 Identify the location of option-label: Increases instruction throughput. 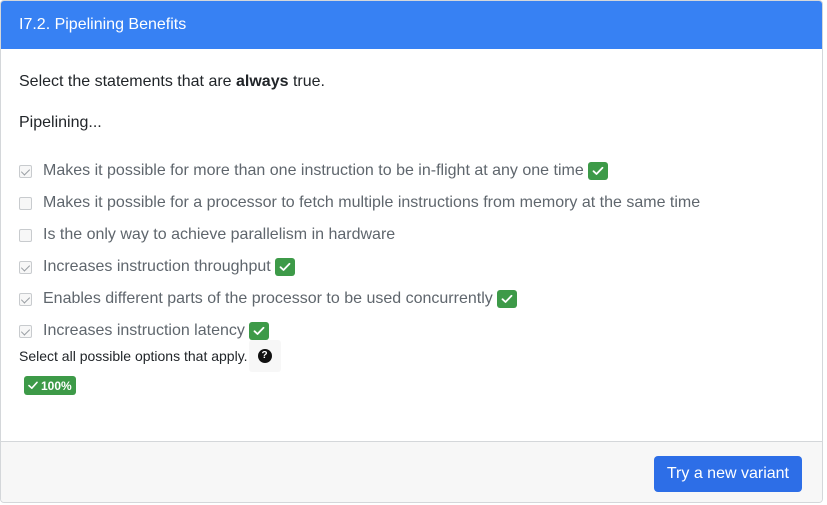
(157, 266).